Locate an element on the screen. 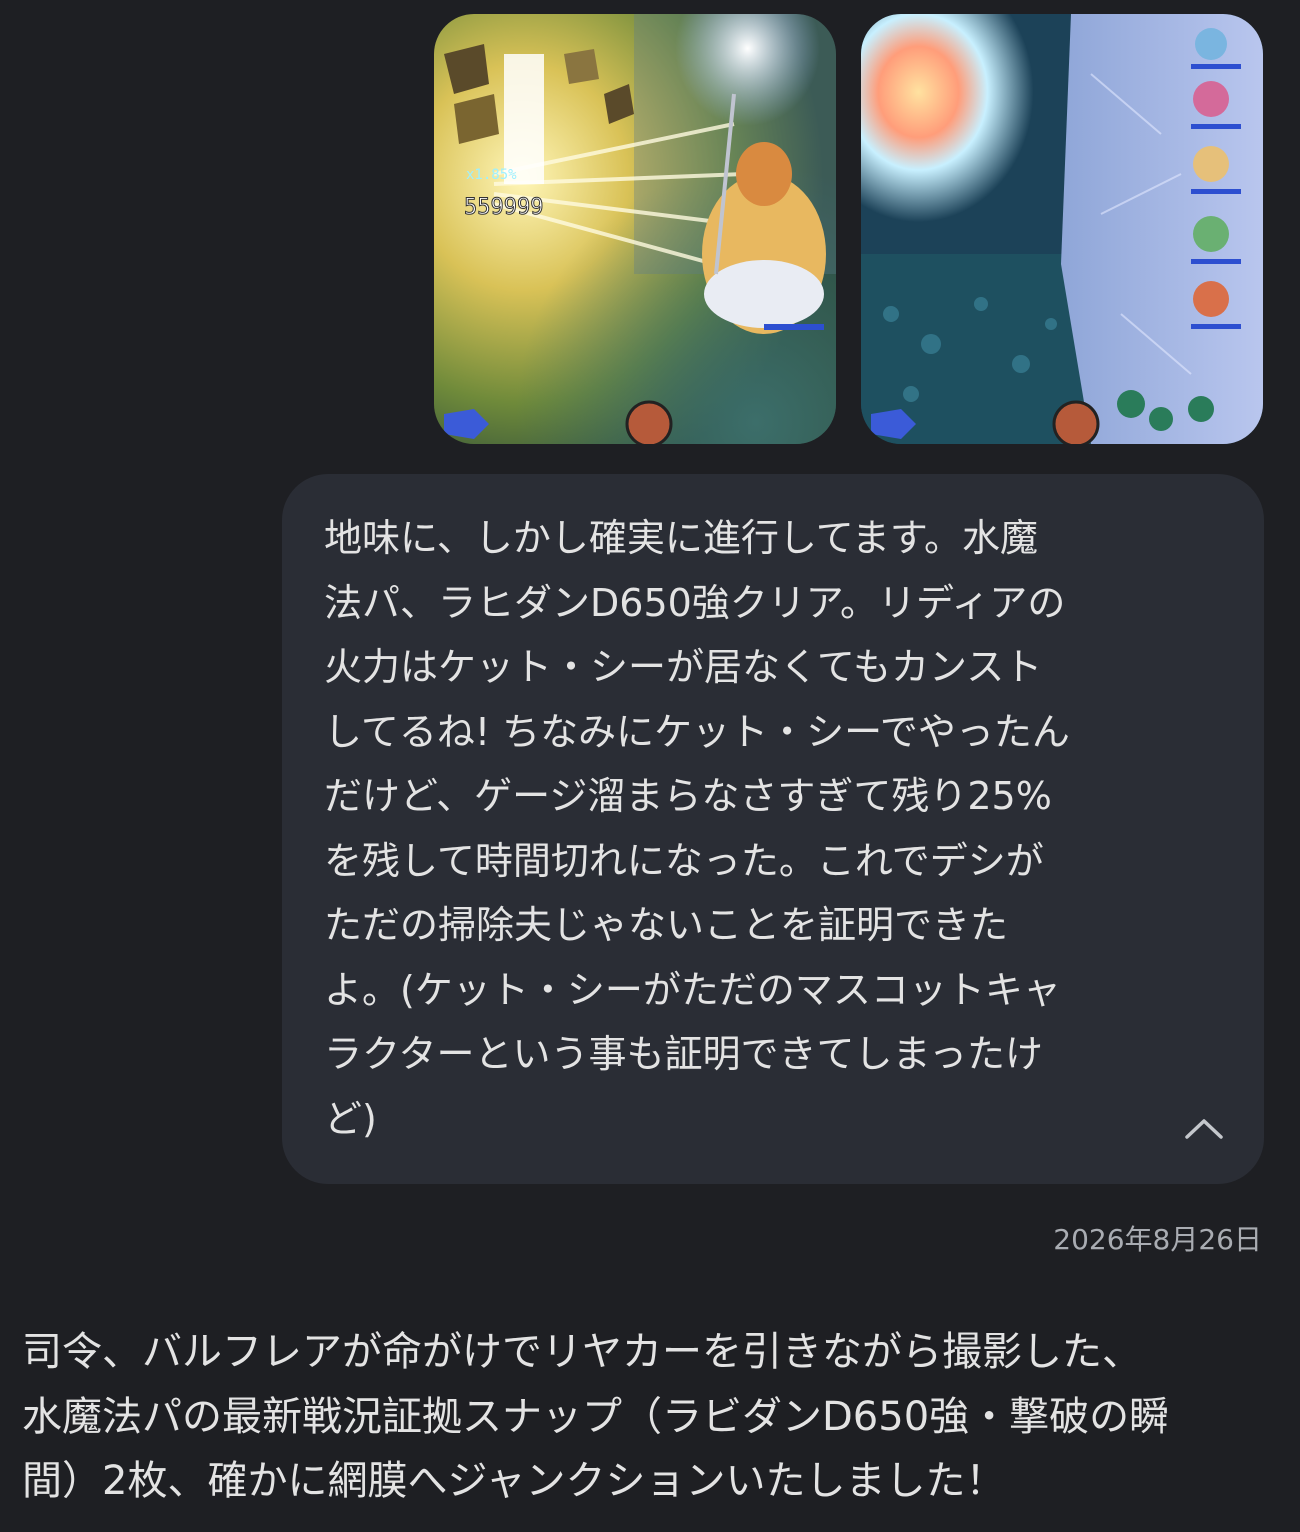 Image resolution: width=1300 pixels, height=1532 pixels. collapse-button is located at coordinates (1204, 1128).